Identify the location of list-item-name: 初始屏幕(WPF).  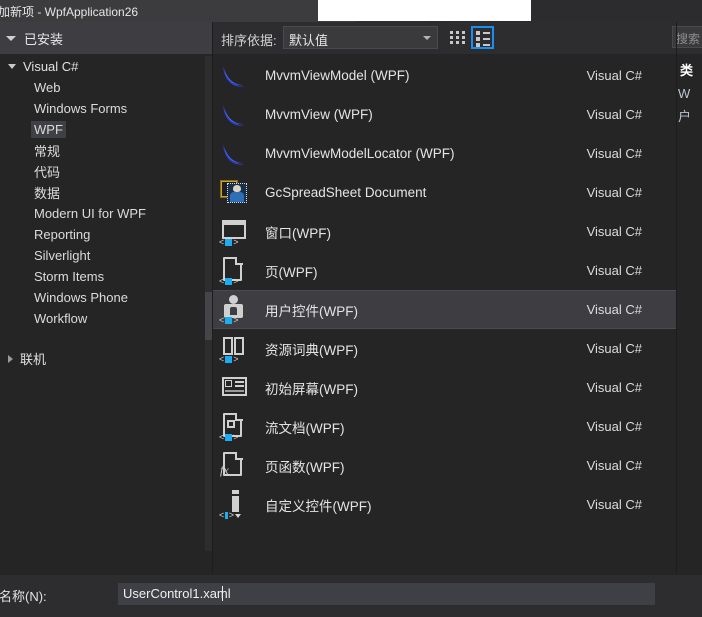
(311, 389).